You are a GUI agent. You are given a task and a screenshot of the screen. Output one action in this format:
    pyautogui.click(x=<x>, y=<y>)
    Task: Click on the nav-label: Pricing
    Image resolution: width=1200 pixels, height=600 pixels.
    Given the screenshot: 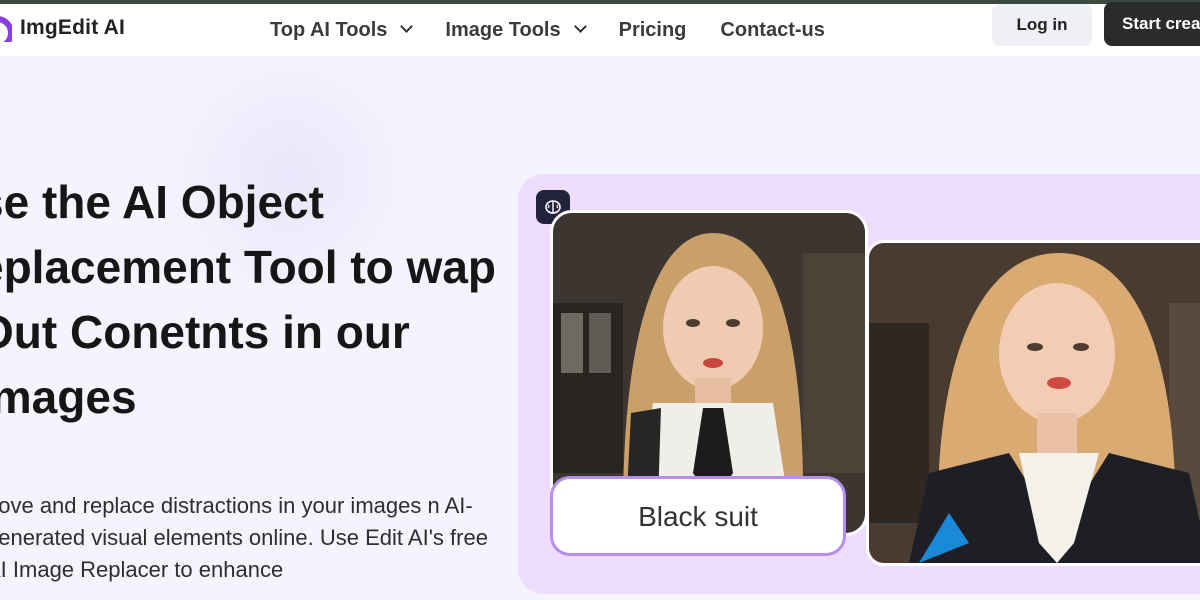 What is the action you would take?
    pyautogui.click(x=652, y=29)
    